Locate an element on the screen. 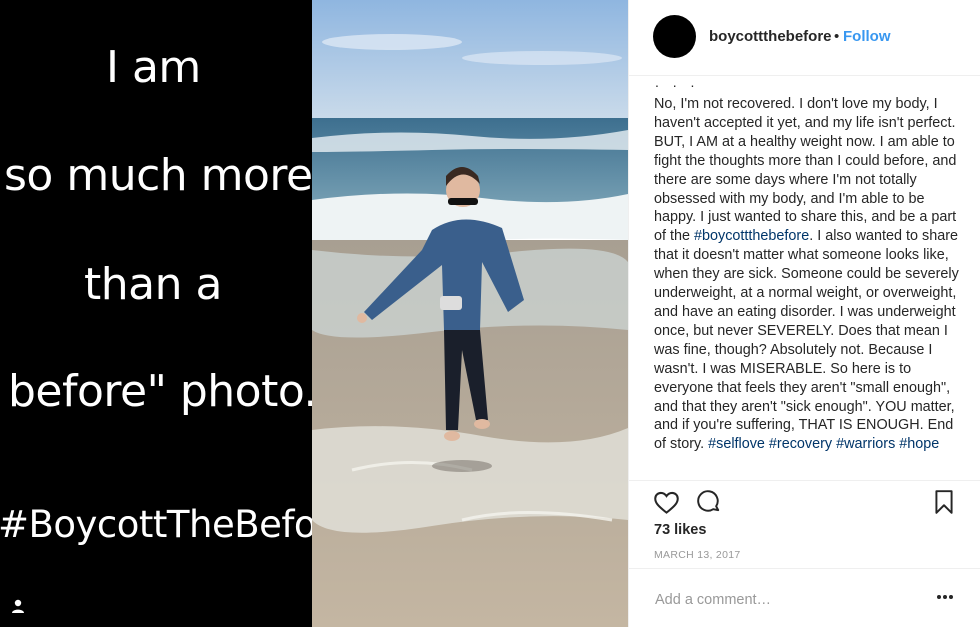 The width and height of the screenshot is (980, 627). comment-icon is located at coordinates (709, 502).